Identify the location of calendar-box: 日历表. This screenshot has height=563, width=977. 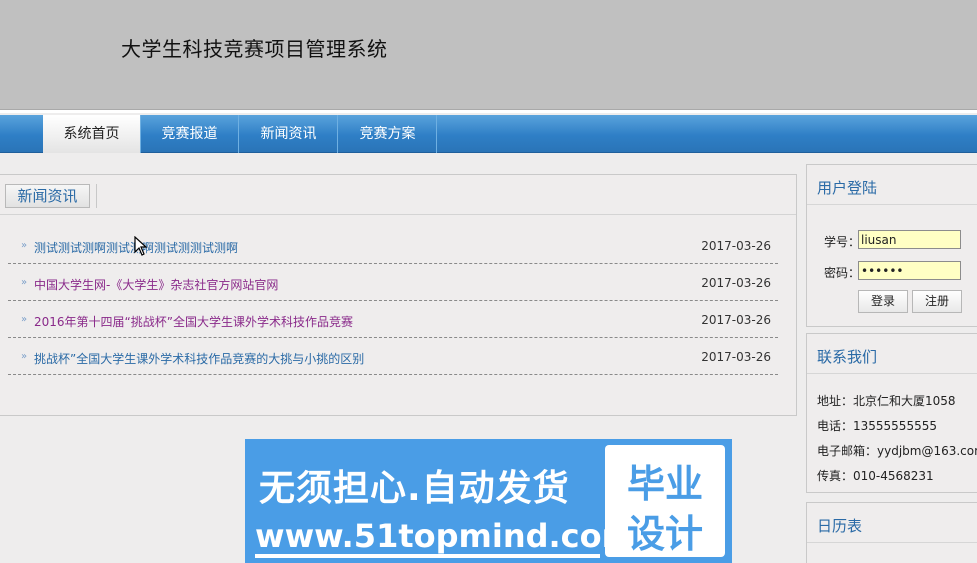
(891, 532).